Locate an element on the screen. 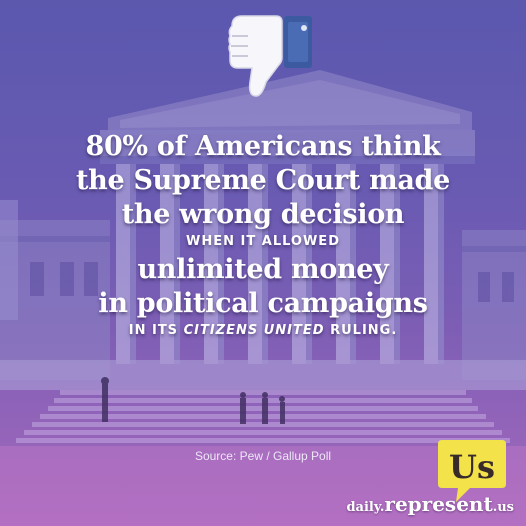 The image size is (526, 526). thumbs-down-icon is located at coordinates (270, 56).